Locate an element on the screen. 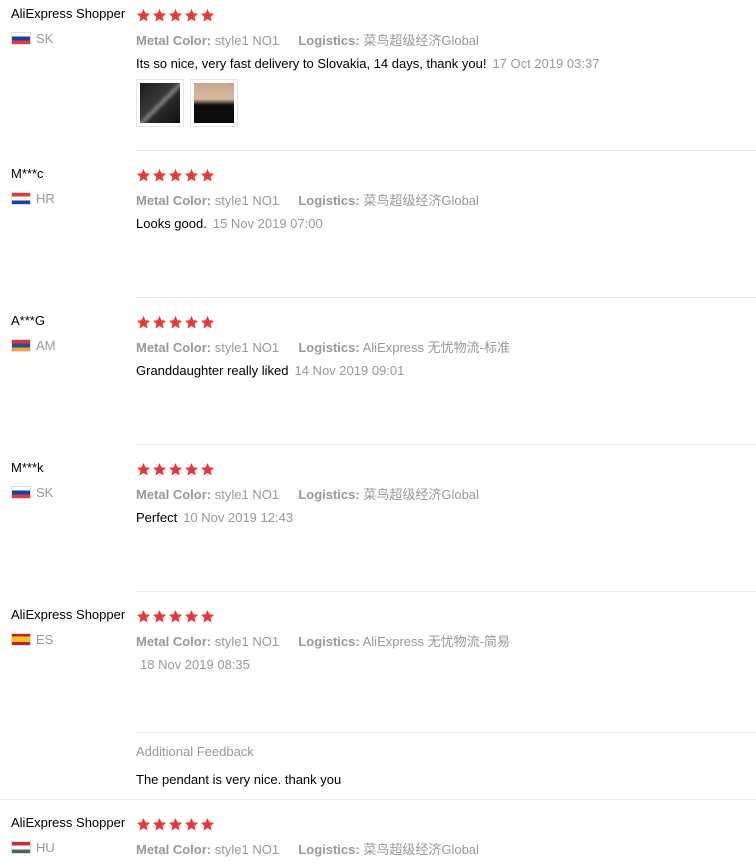 The width and height of the screenshot is (756, 867). country-code: HU is located at coordinates (45, 847).